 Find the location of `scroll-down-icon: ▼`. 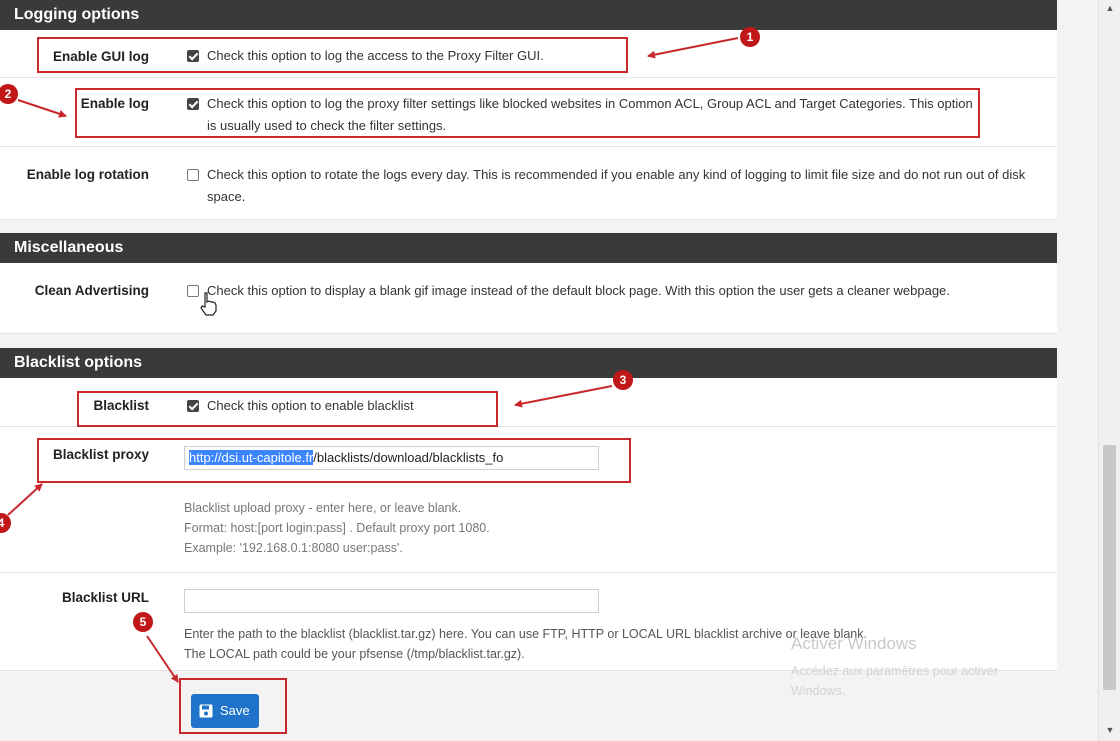

scroll-down-icon: ▼ is located at coordinates (1109, 730).